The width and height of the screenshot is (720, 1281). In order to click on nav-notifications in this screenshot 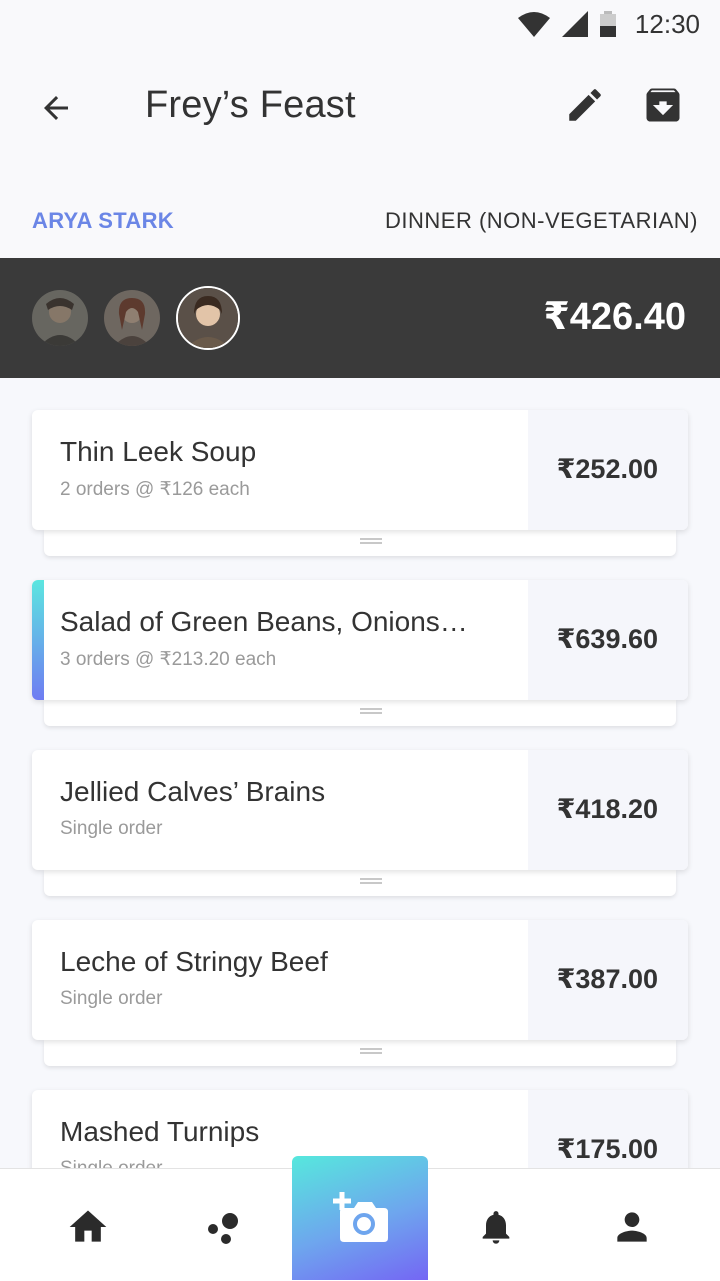, I will do `click(496, 1227)`.